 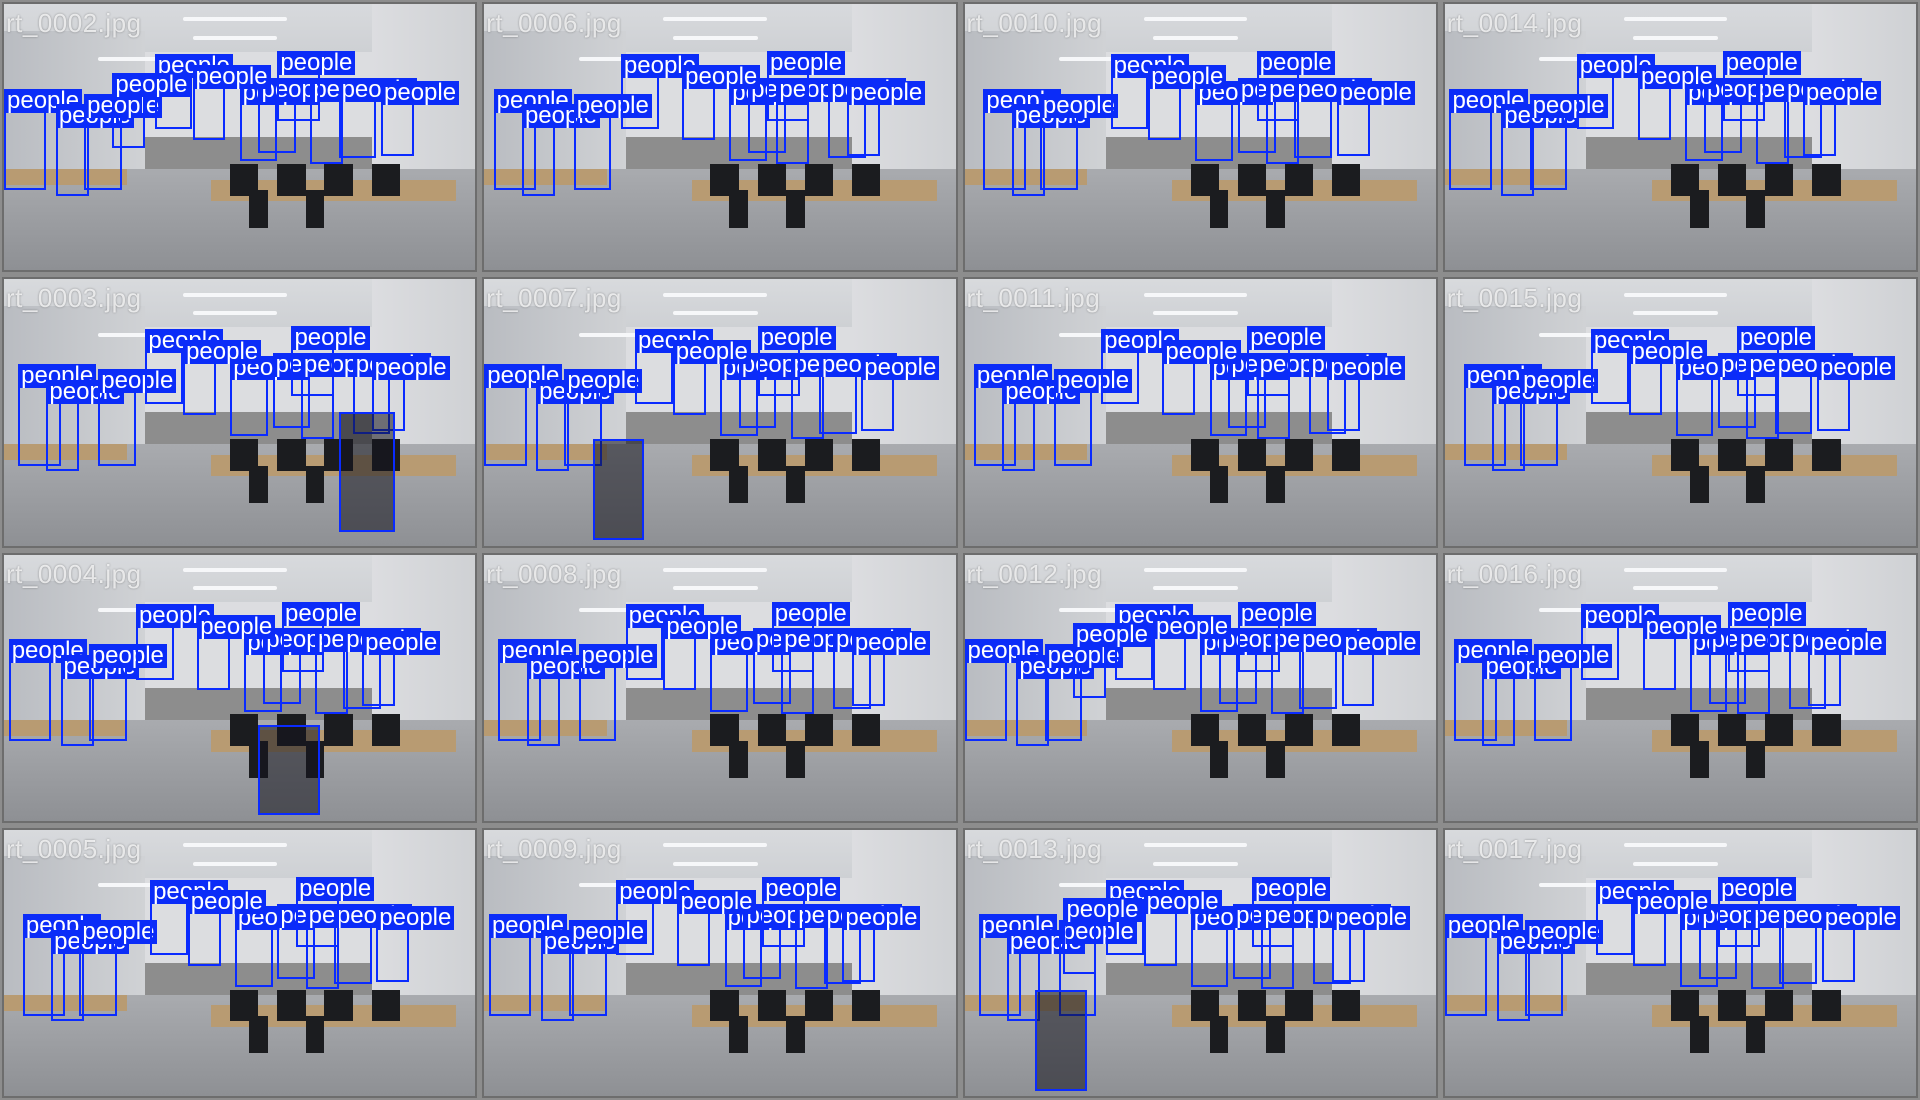 I want to click on frame-filename: rt_0009.jpg, so click(x=554, y=848).